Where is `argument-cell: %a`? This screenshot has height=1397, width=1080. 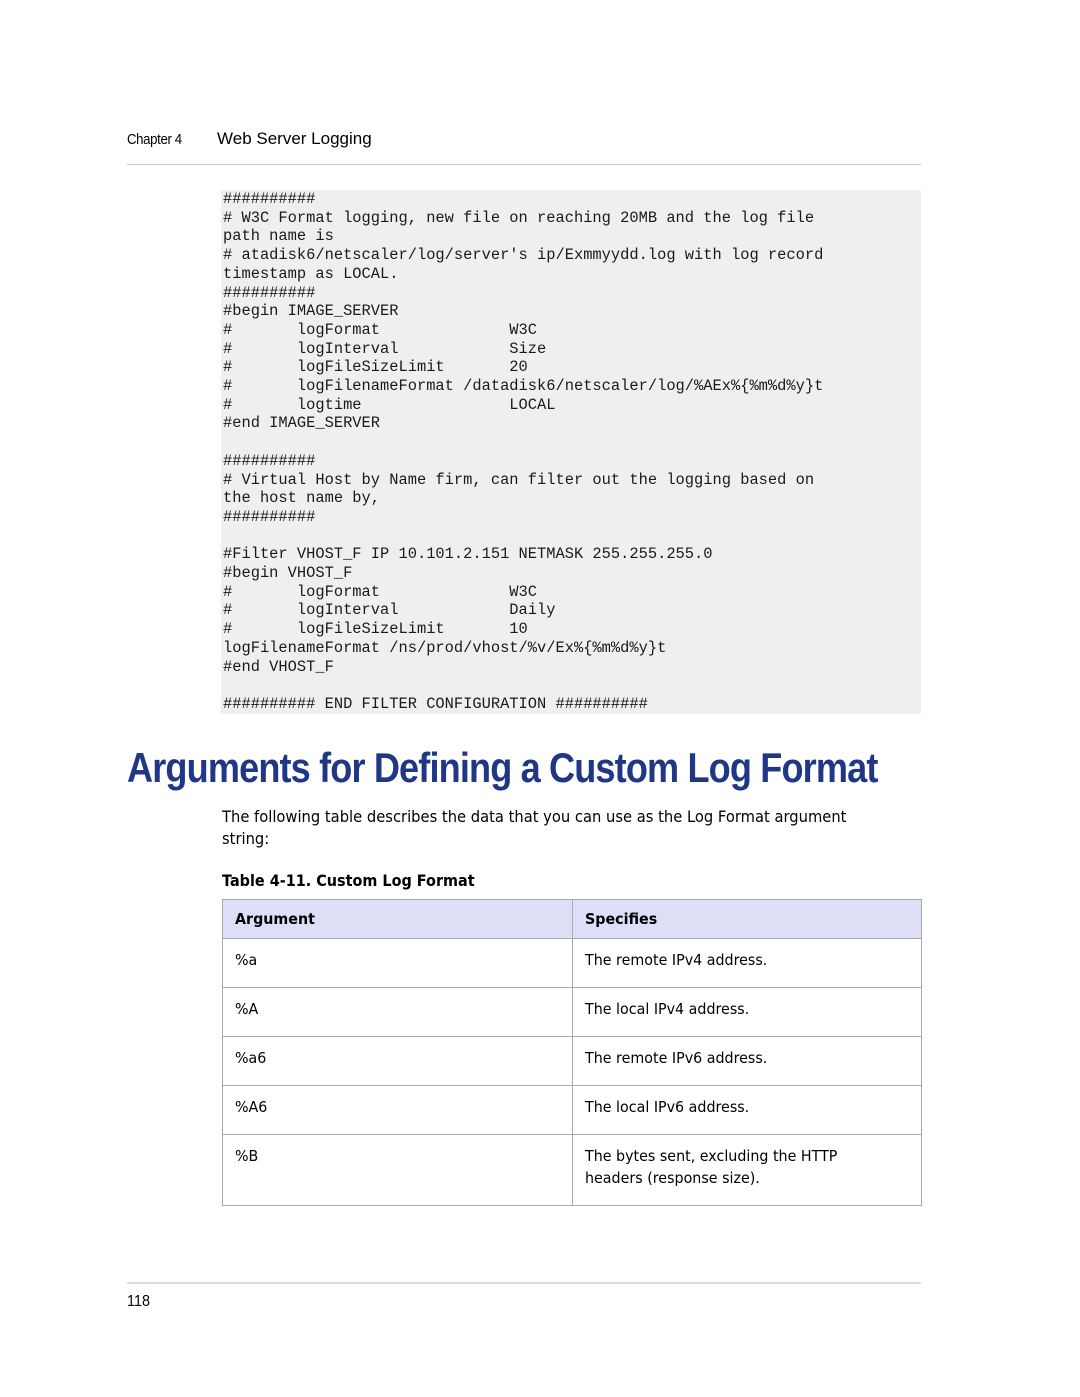 argument-cell: %a is located at coordinates (397, 963).